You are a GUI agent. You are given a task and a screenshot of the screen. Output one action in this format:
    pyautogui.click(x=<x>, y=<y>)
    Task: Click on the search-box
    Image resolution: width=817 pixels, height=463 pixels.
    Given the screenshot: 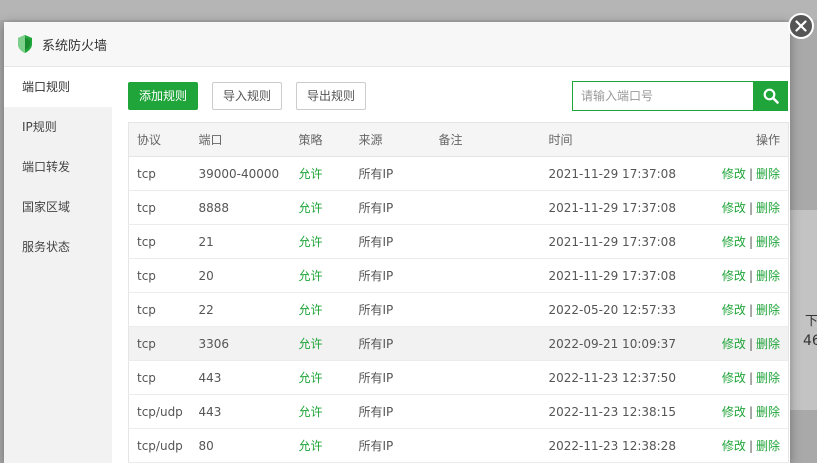 What is the action you would take?
    pyautogui.click(x=680, y=96)
    